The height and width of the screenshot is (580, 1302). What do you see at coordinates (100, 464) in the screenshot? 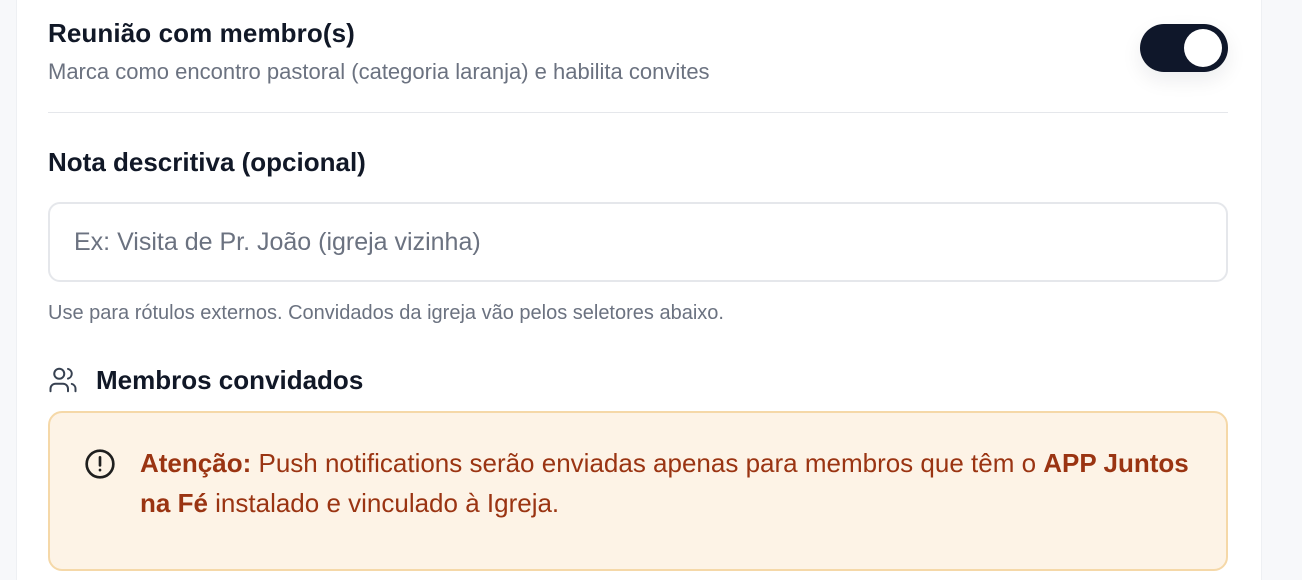
I see `alert-circle-icon` at bounding box center [100, 464].